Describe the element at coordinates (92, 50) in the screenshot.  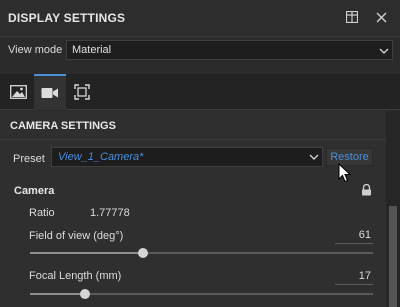
I see `view-mode-value: Material` at that location.